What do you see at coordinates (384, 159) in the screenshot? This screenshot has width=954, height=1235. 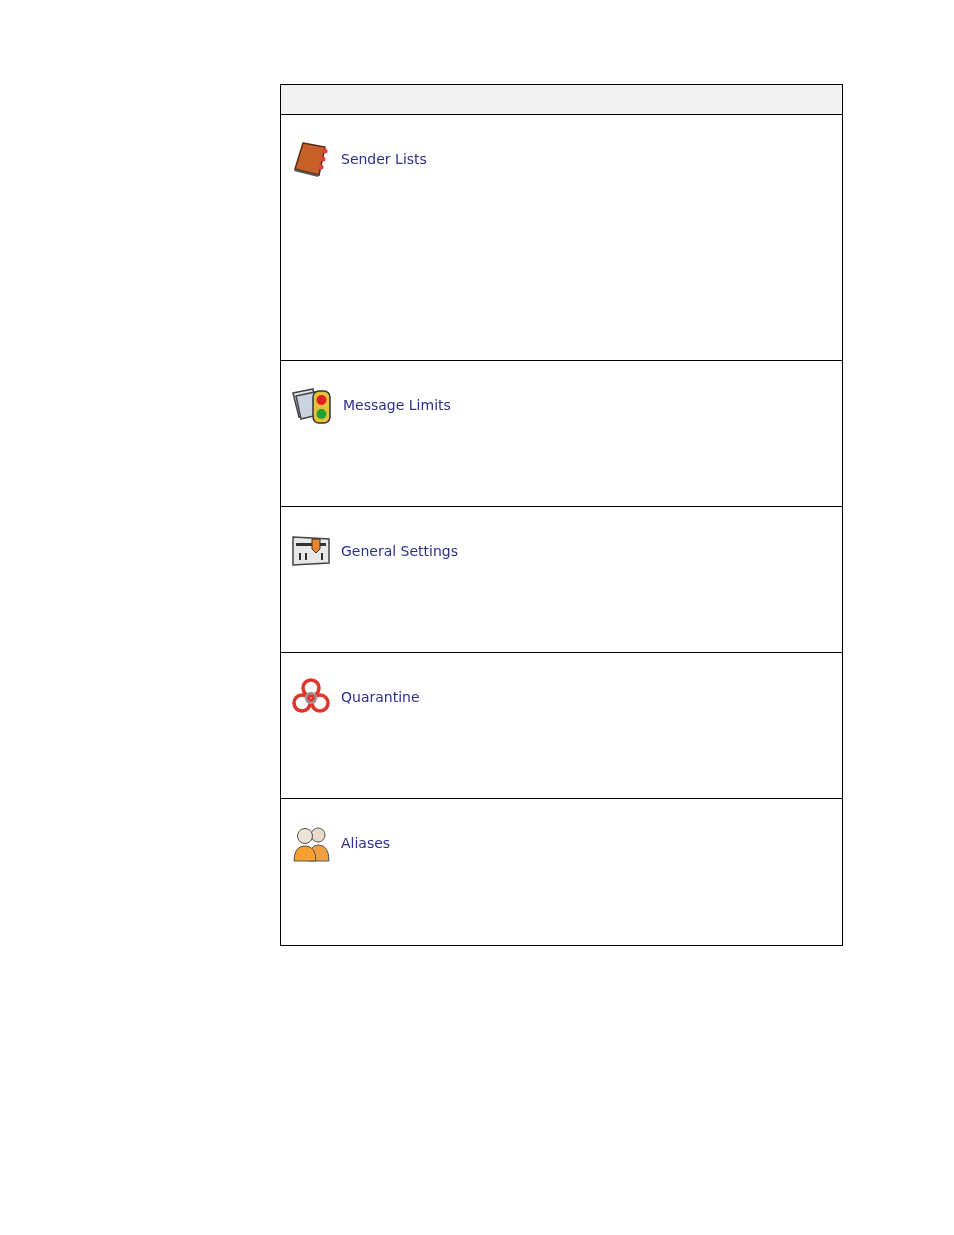 I see `settings-link: Sender Lists` at bounding box center [384, 159].